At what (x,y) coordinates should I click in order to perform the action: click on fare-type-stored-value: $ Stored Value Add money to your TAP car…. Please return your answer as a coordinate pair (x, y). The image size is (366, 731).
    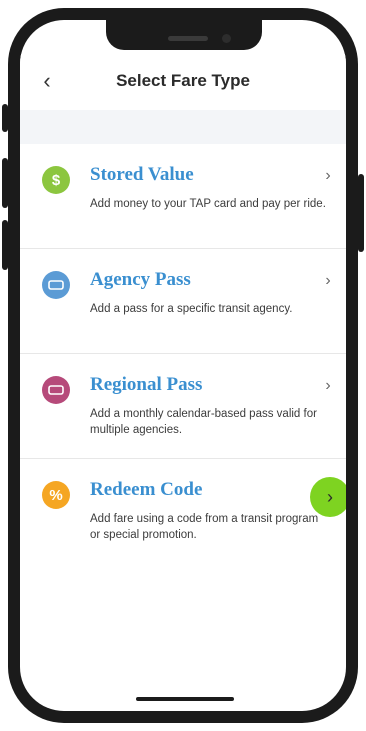
    Looking at the image, I should click on (183, 196).